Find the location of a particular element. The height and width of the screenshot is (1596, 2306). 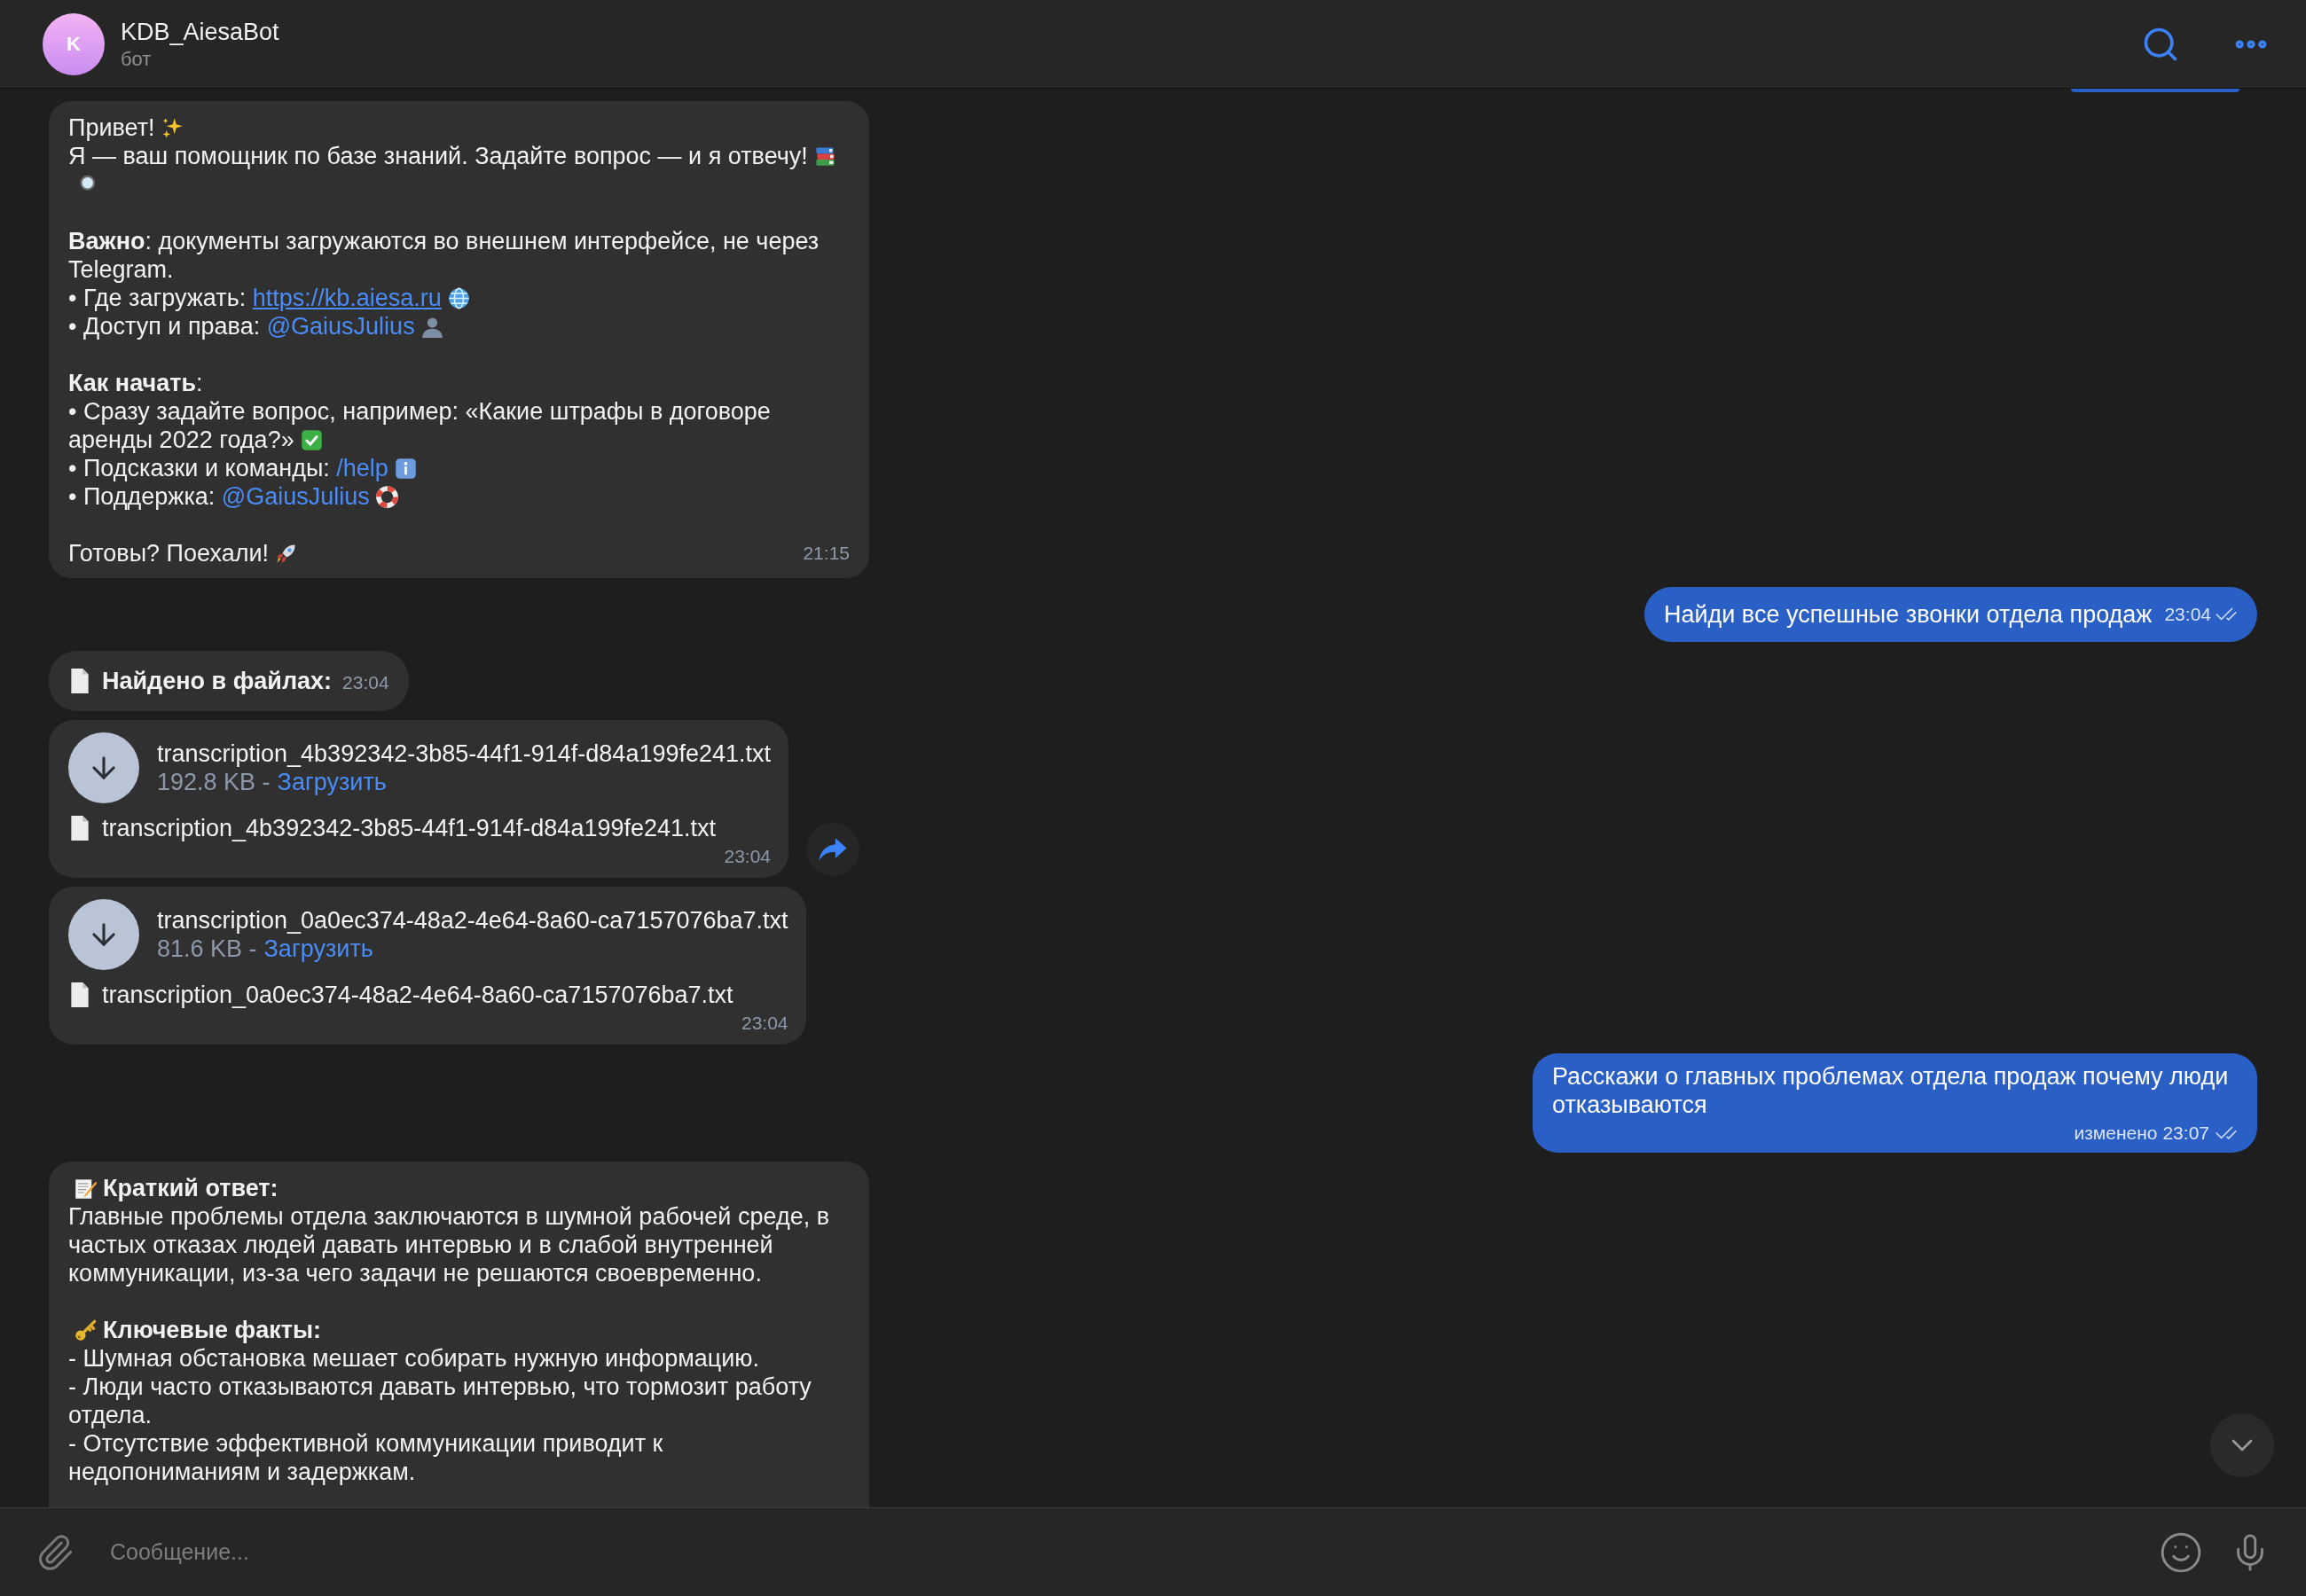

file-size: 81.6 KB - is located at coordinates (207, 949).